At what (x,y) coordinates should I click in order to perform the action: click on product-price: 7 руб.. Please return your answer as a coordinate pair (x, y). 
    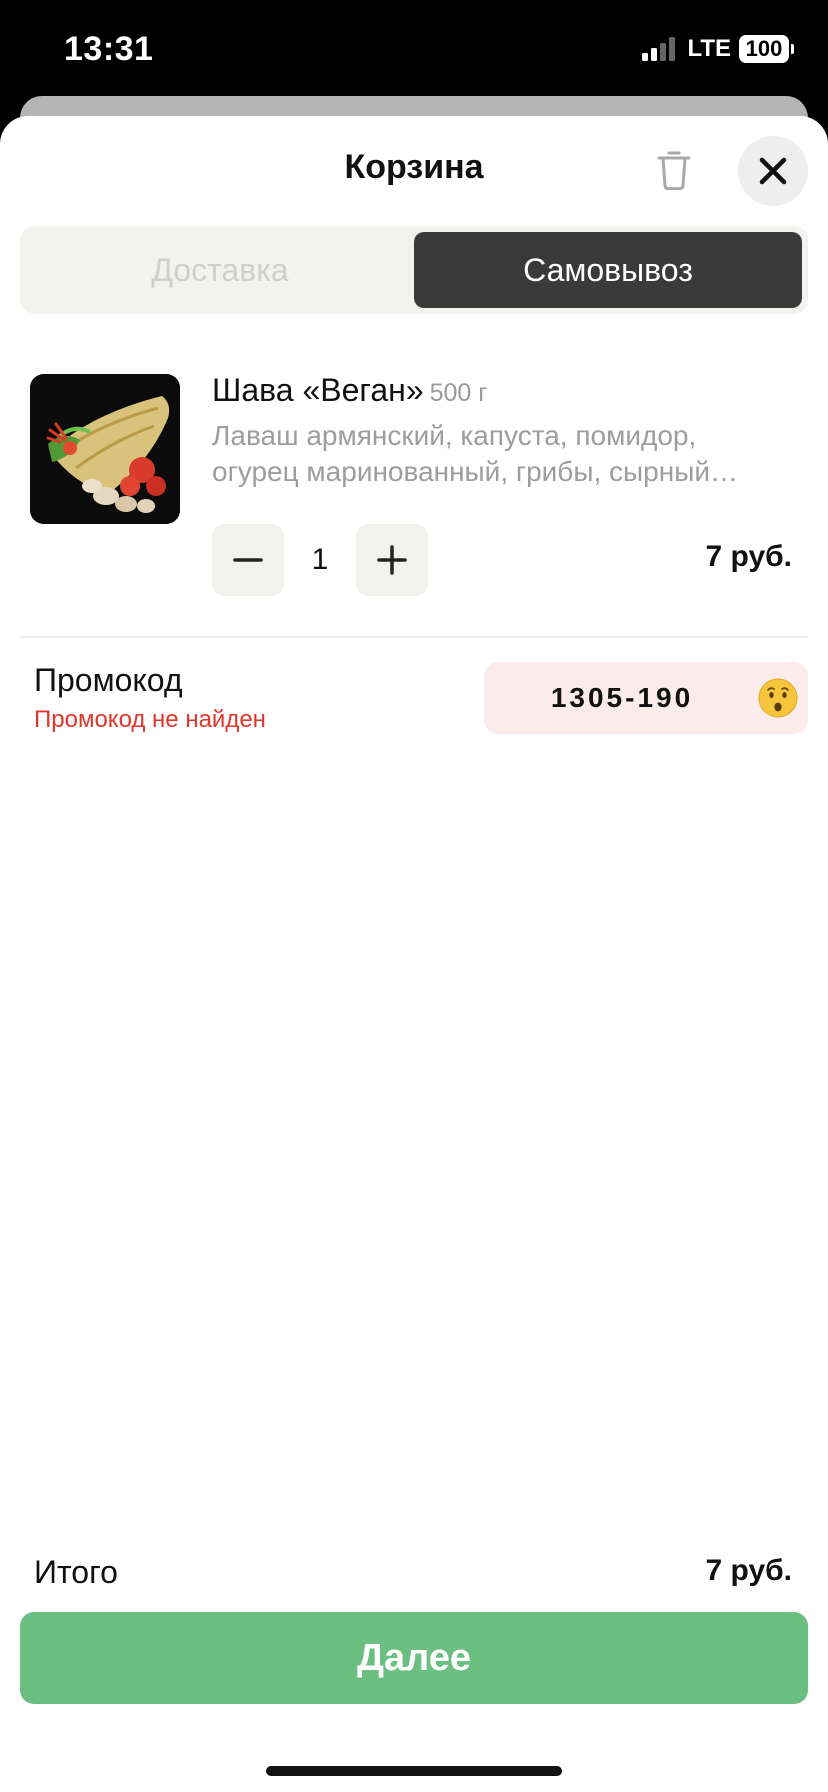
    Looking at the image, I should click on (749, 556).